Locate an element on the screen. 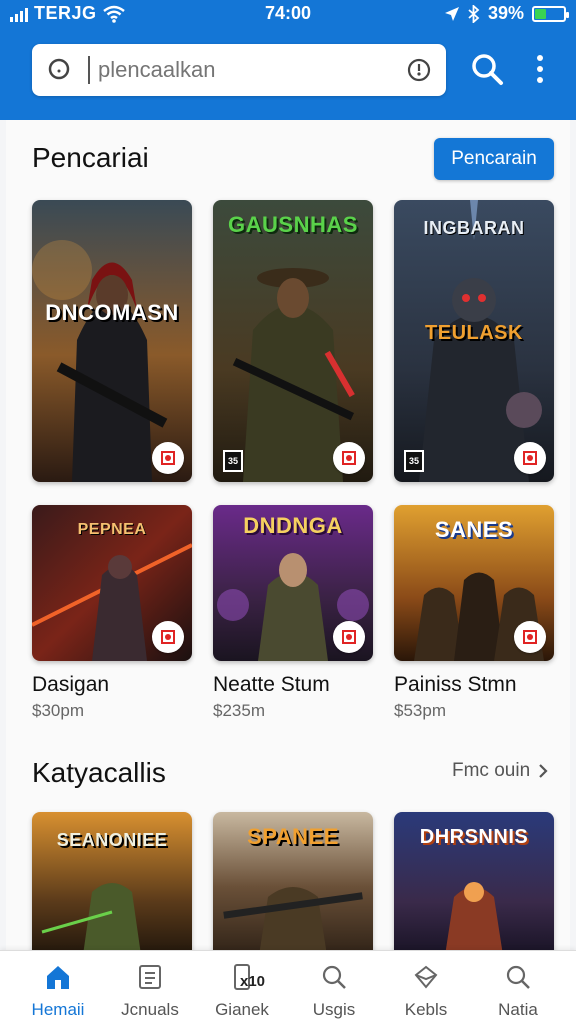 This screenshot has width=576, height=1024. game-title: Dasigan is located at coordinates (70, 685).